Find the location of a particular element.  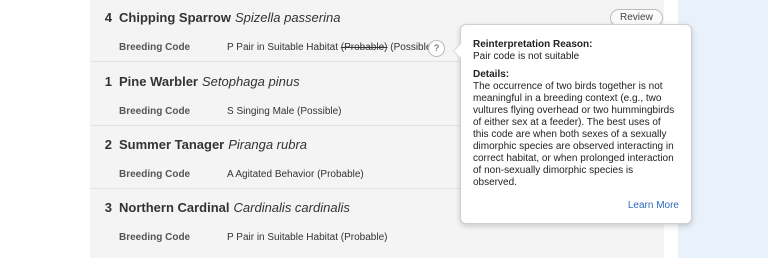

species-name: Summer Tanager Piranga rubra is located at coordinates (213, 144).